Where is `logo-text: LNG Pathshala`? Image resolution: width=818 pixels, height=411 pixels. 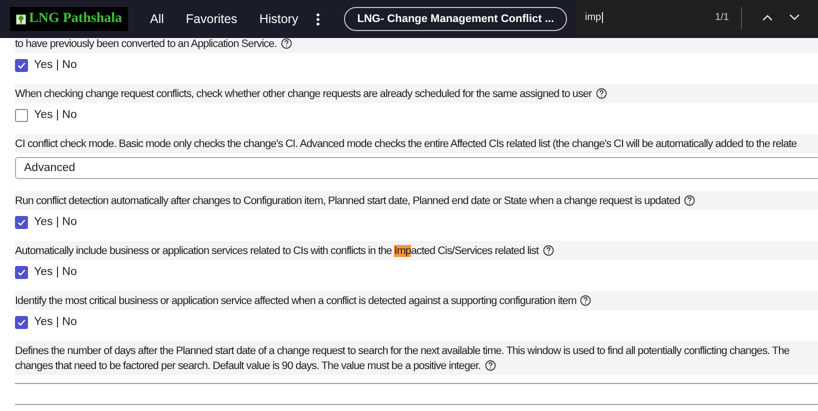 logo-text: LNG Pathshala is located at coordinates (75, 19).